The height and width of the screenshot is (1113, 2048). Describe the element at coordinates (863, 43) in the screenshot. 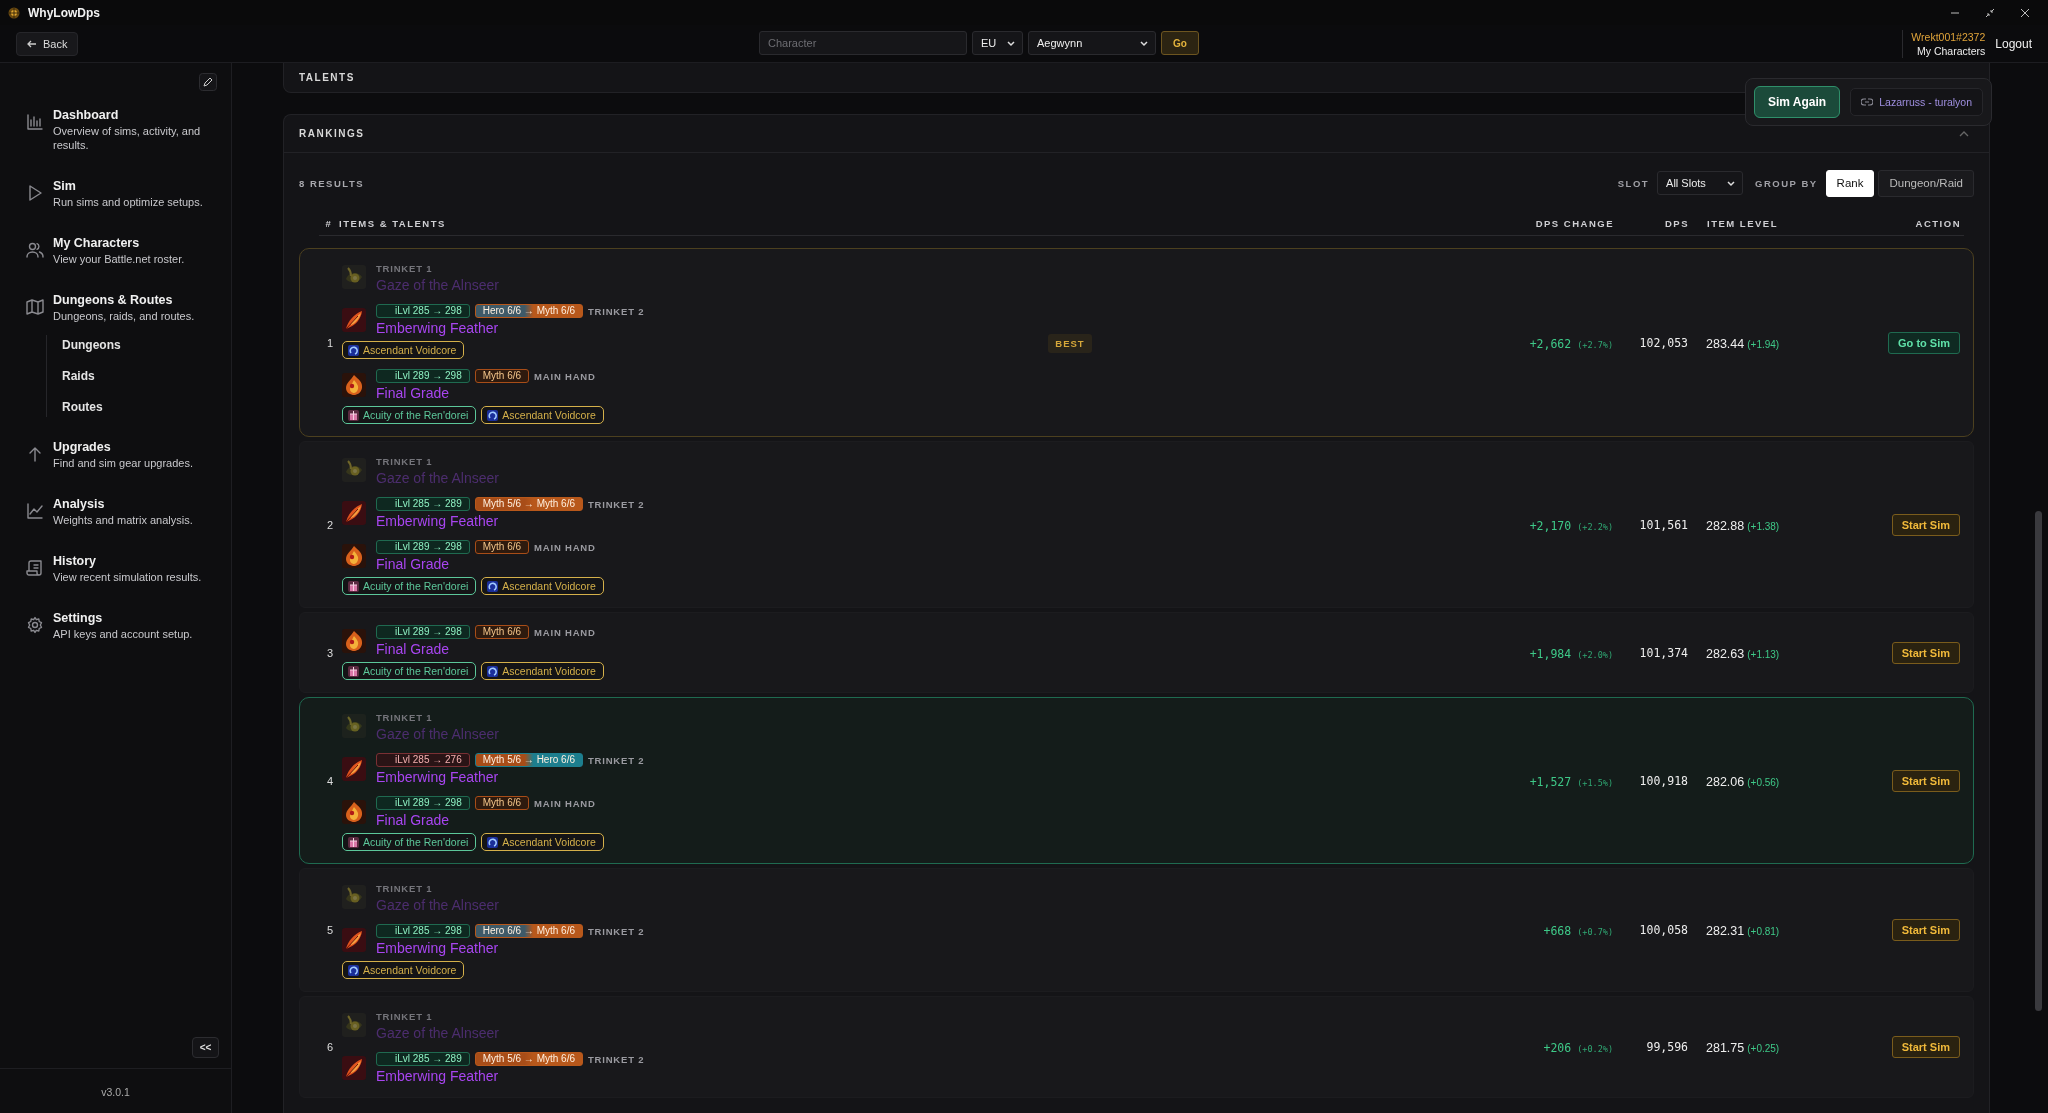

I see `character-field: Character` at that location.